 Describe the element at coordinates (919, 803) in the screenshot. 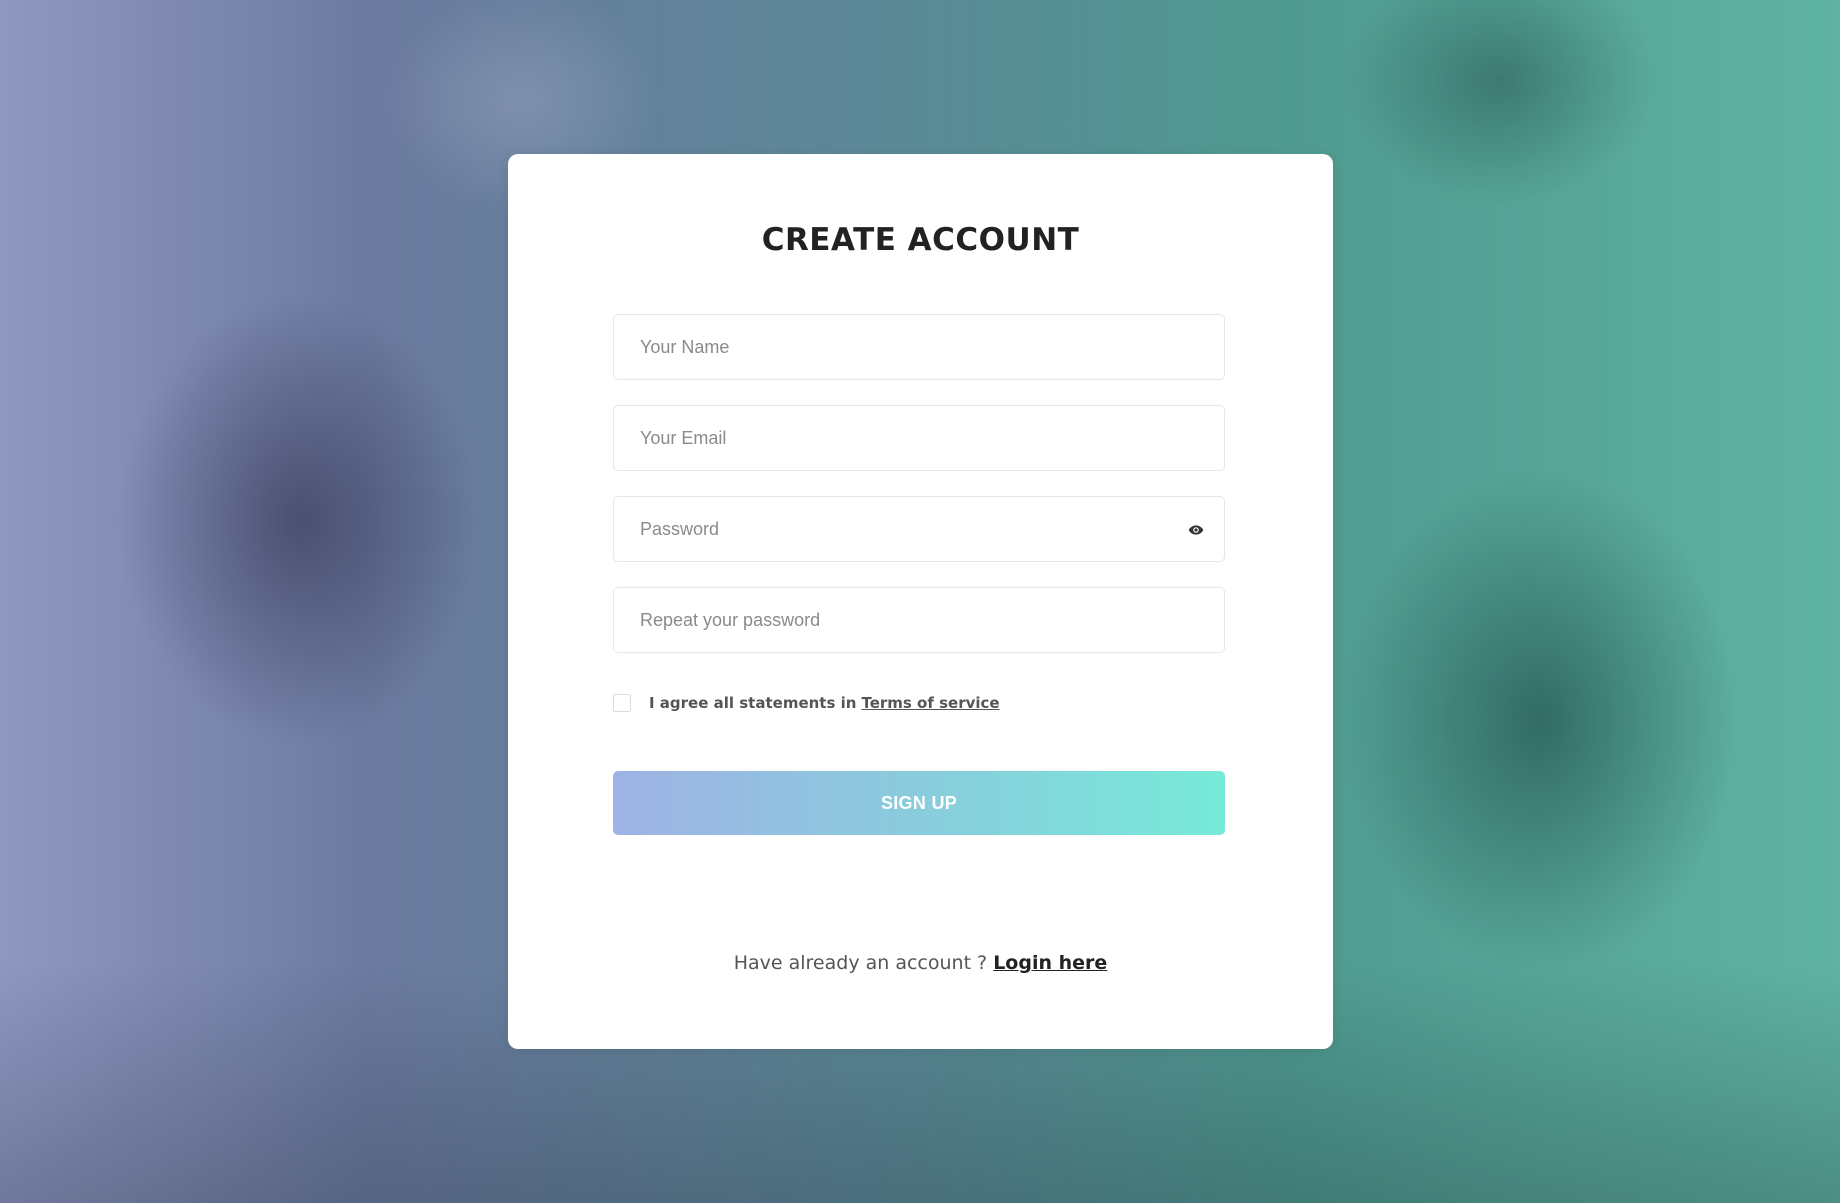

I see `sign-up-button: SIGN UP` at that location.